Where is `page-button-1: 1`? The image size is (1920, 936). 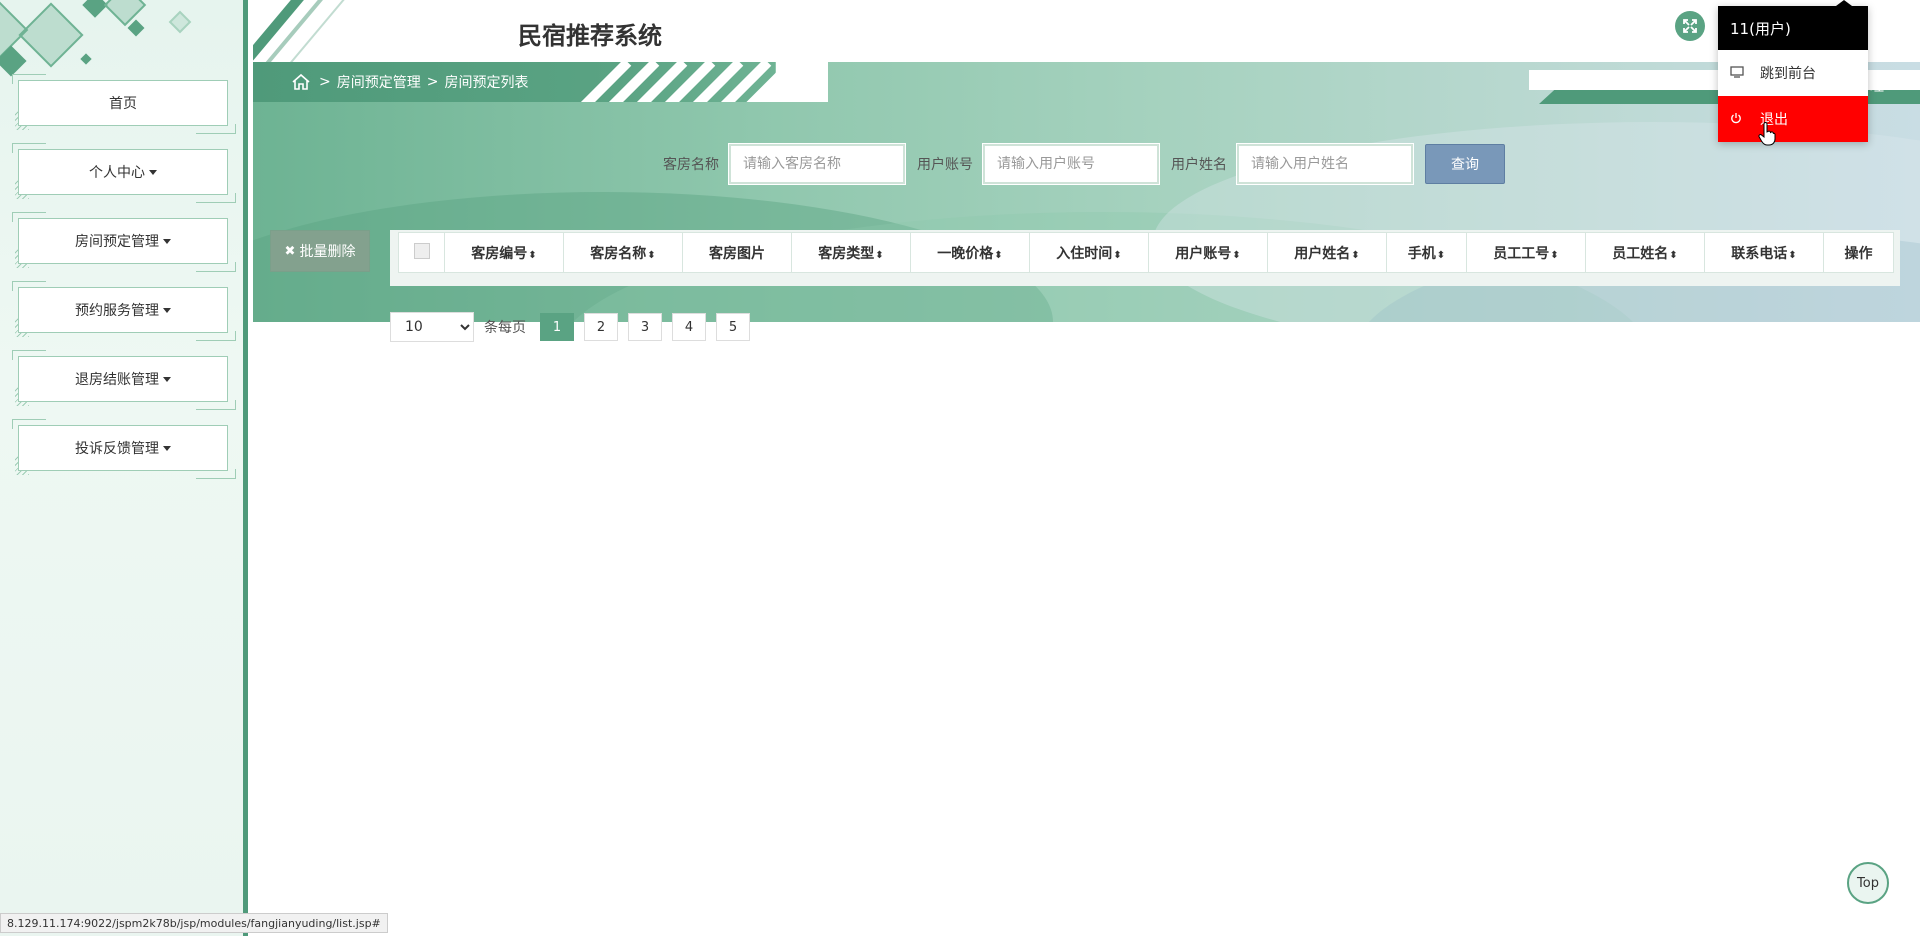 page-button-1: 1 is located at coordinates (557, 327).